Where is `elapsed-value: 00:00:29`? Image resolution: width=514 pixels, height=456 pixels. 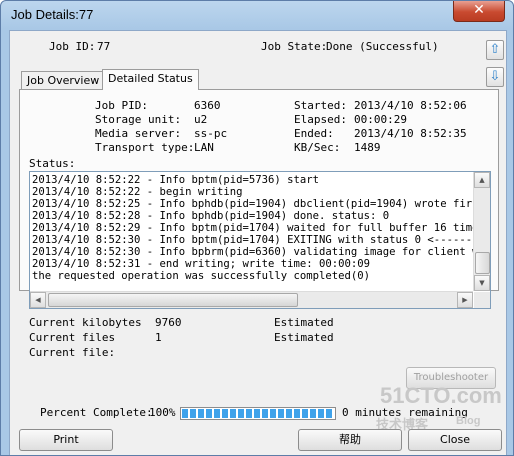
elapsed-value: 00:00:29 is located at coordinates (380, 119).